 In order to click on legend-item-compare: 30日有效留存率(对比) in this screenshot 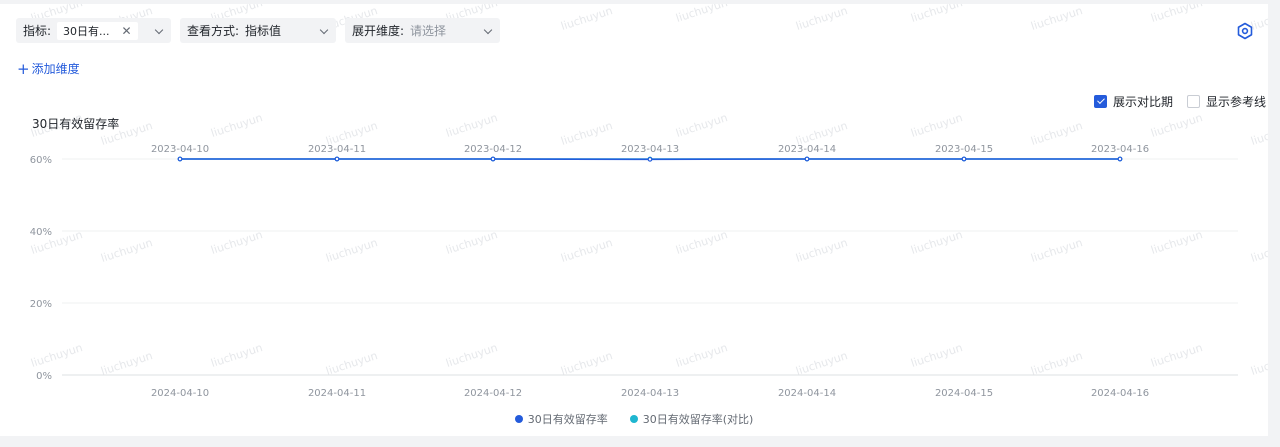, I will do `click(691, 419)`.